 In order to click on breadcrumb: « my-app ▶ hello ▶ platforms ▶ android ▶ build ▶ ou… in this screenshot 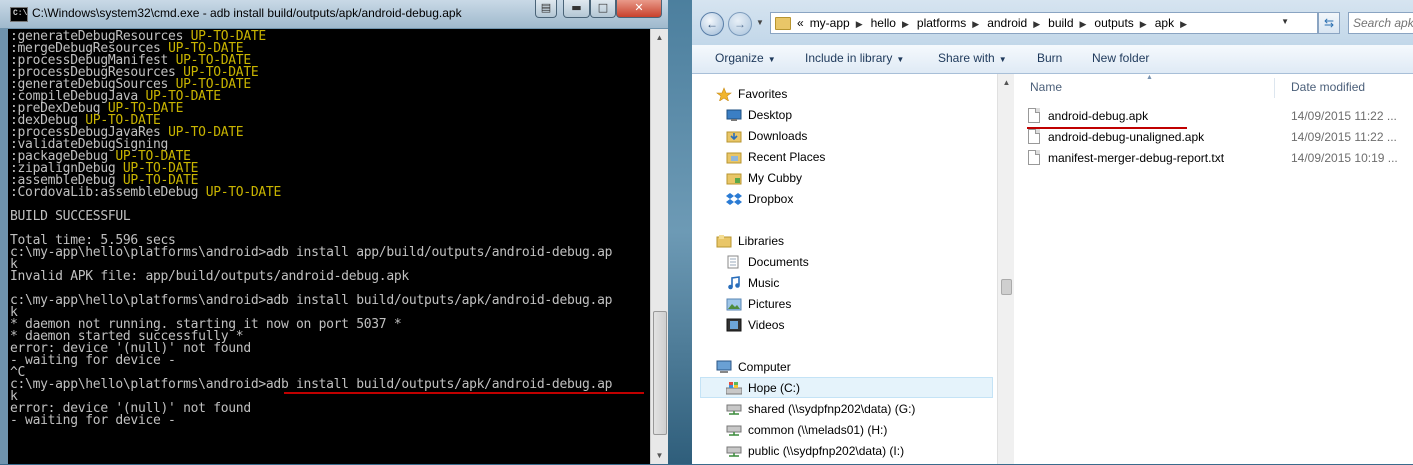, I will do `click(996, 23)`.